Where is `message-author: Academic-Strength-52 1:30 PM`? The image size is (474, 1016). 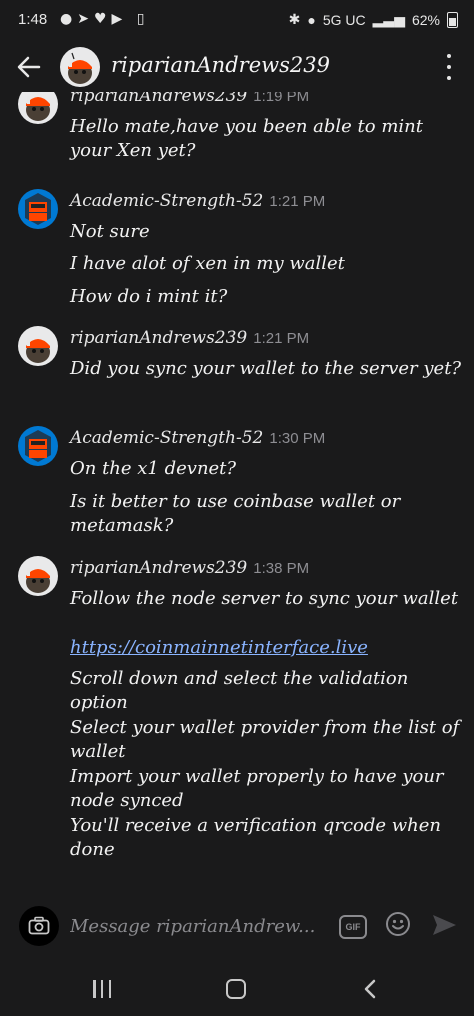
message-author: Academic-Strength-52 1:30 PM is located at coordinates (197, 438).